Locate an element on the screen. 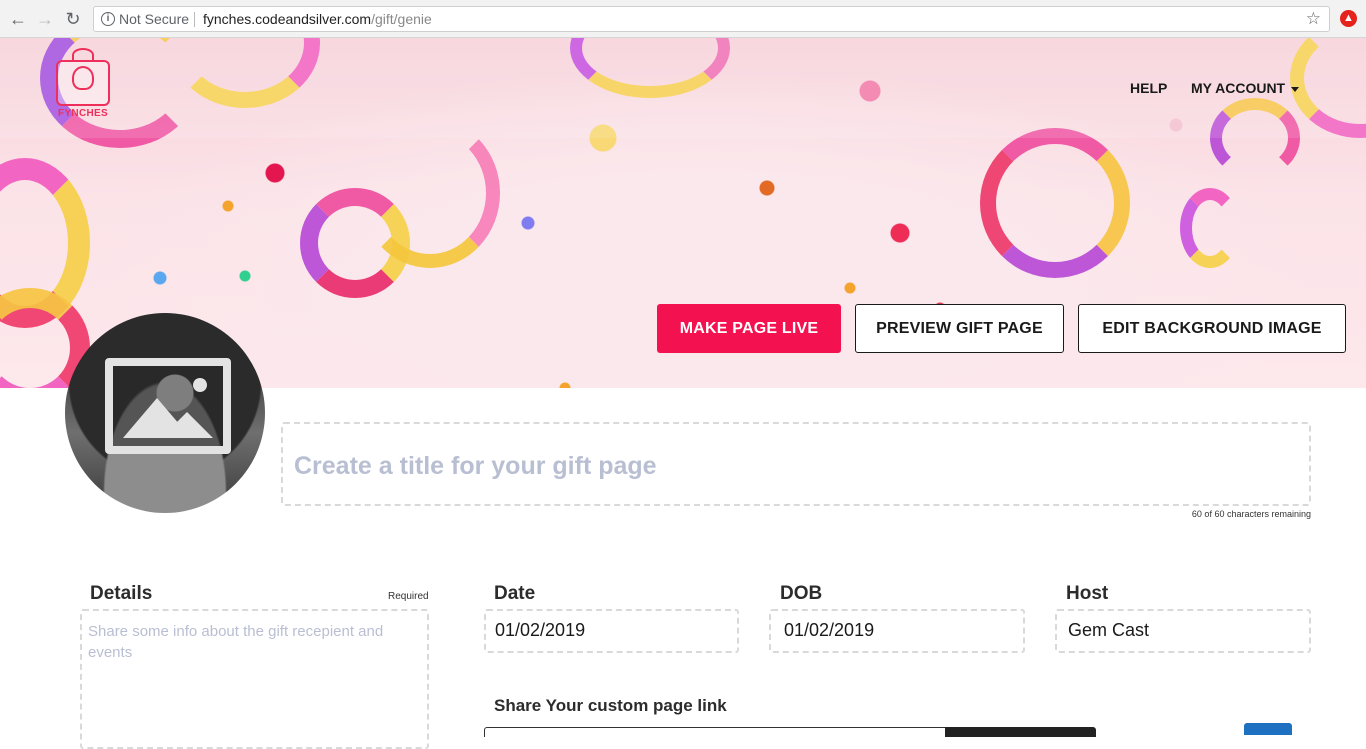 The image size is (1366, 749). nav-my-account: MY ACCOUNT is located at coordinates (1245, 88).